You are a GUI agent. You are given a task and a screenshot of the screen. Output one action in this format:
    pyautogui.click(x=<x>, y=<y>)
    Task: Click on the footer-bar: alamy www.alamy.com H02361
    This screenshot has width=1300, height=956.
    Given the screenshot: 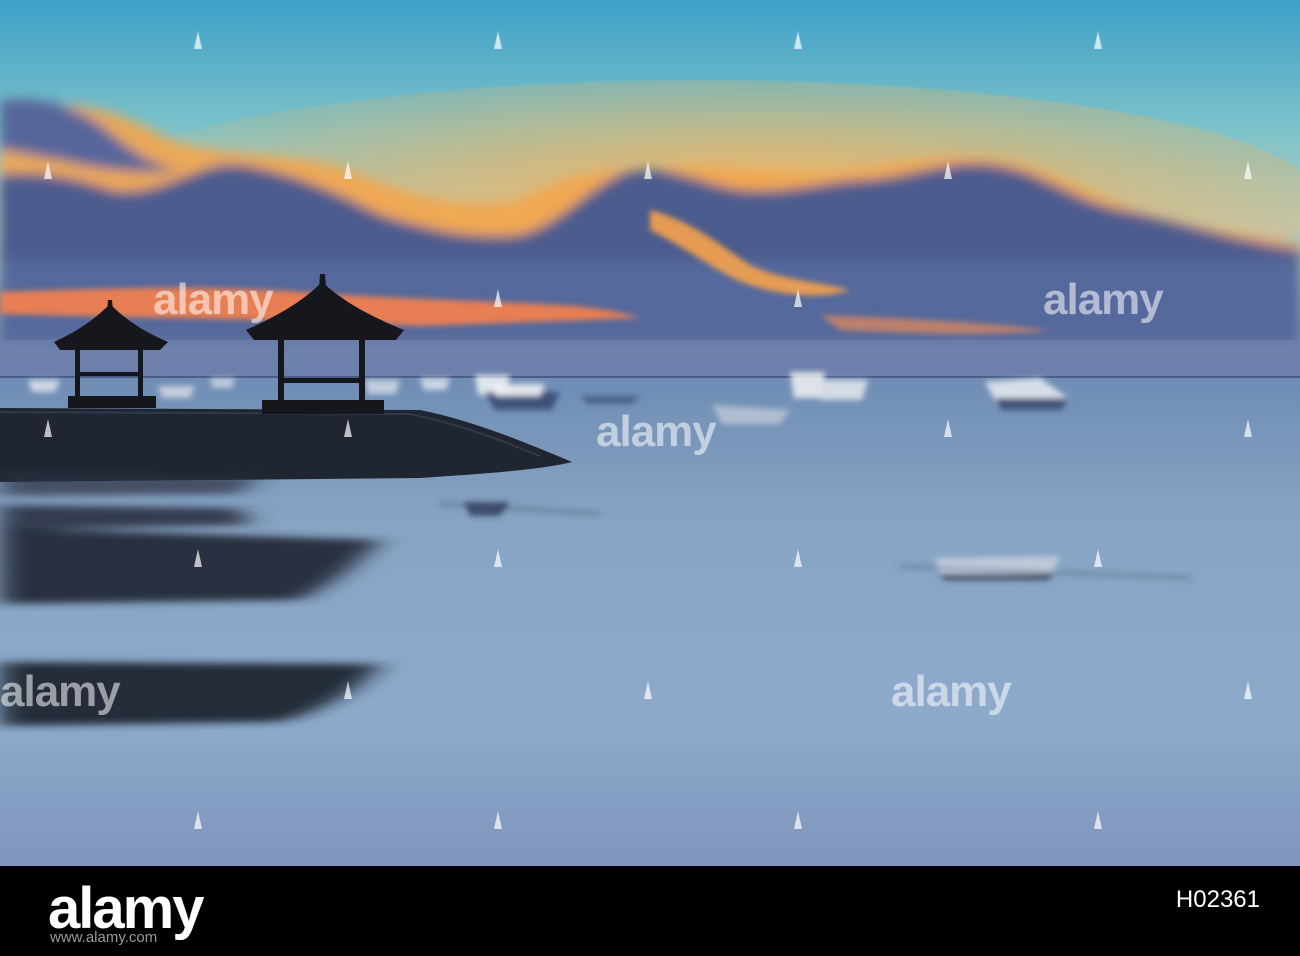 What is the action you would take?
    pyautogui.click(x=650, y=911)
    